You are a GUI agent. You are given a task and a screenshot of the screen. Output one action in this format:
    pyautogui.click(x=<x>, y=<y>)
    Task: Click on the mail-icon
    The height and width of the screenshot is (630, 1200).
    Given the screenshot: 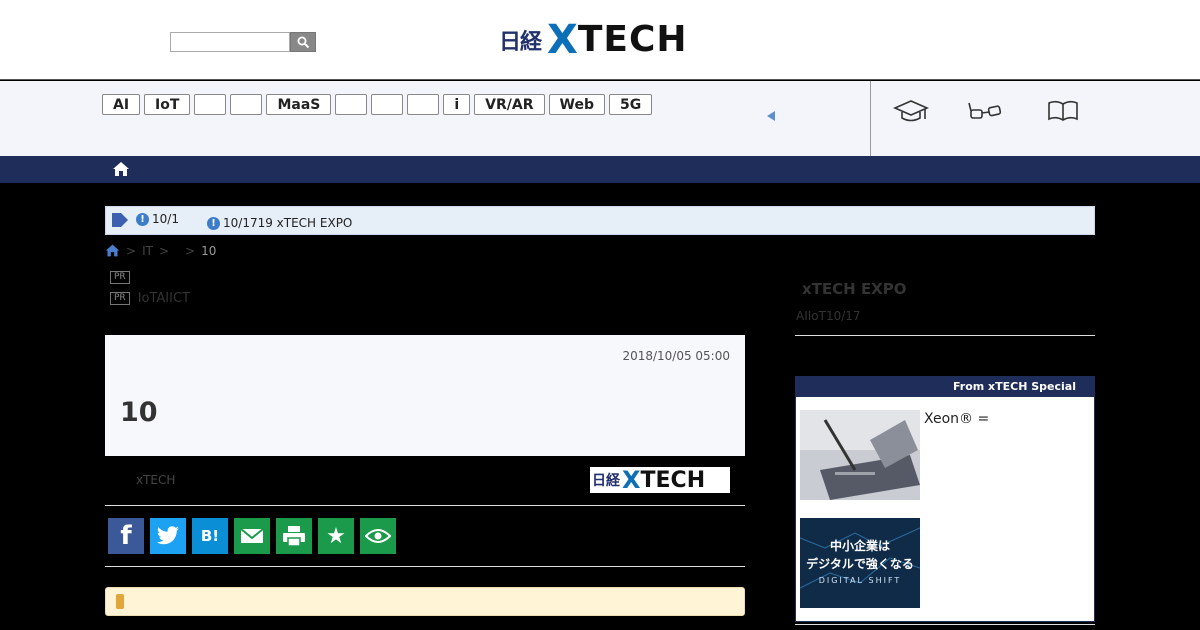 What is the action you would take?
    pyautogui.click(x=252, y=536)
    